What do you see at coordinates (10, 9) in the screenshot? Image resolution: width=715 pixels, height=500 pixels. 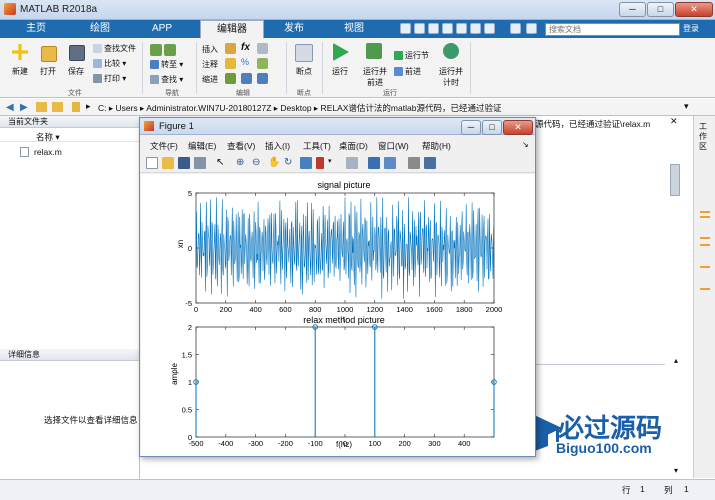 I see `matlab-logo-icon` at bounding box center [10, 9].